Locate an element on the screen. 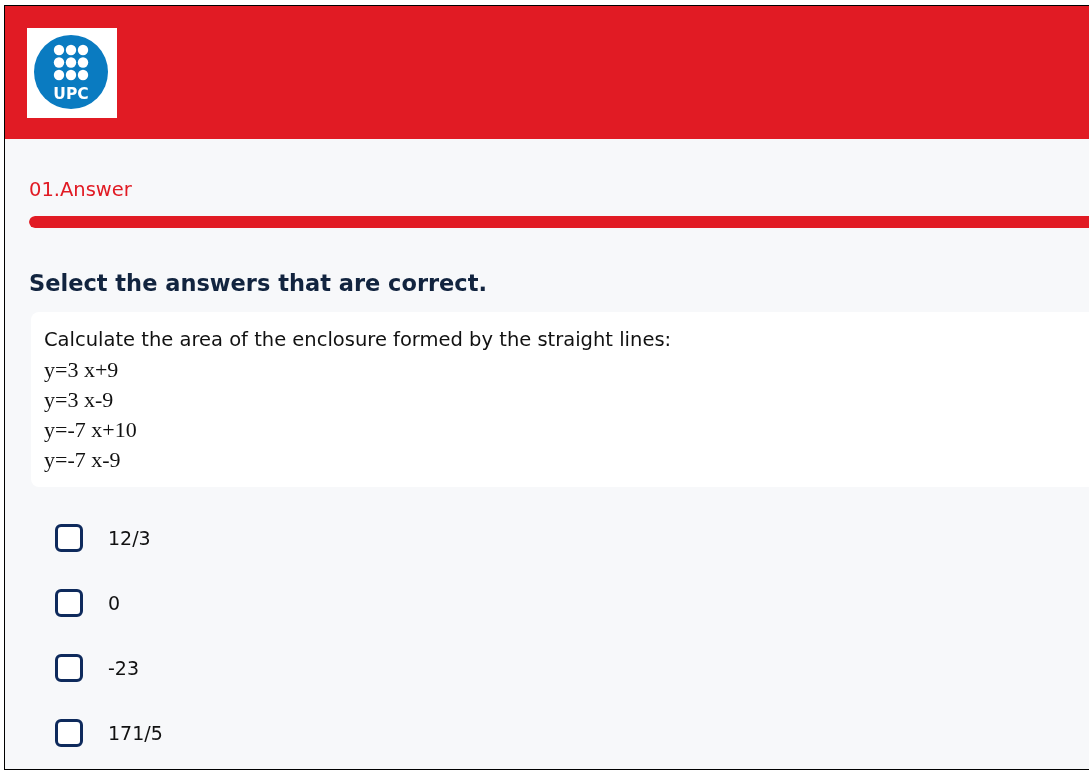 The width and height of the screenshot is (1089, 776). equation-text: y=3 x+9 is located at coordinates (81, 370).